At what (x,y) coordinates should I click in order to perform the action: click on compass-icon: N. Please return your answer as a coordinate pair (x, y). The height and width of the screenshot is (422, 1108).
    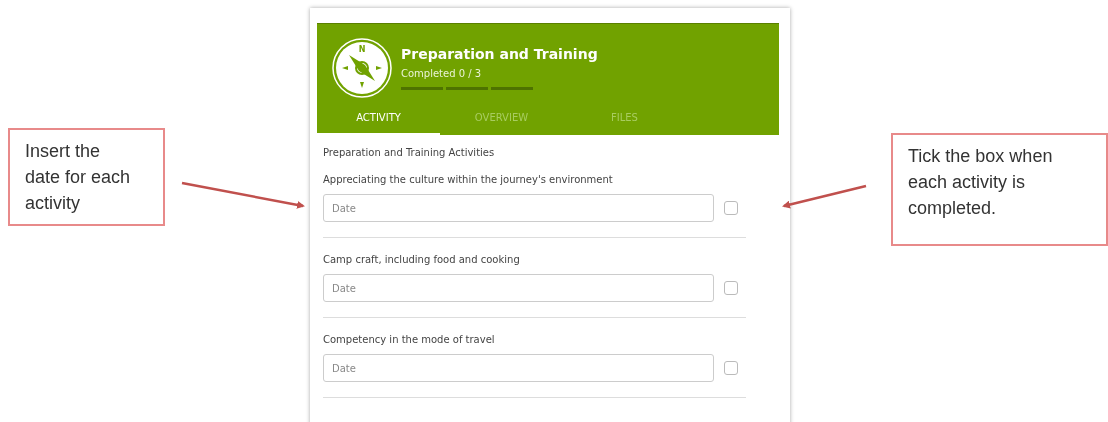
    Looking at the image, I should click on (362, 68).